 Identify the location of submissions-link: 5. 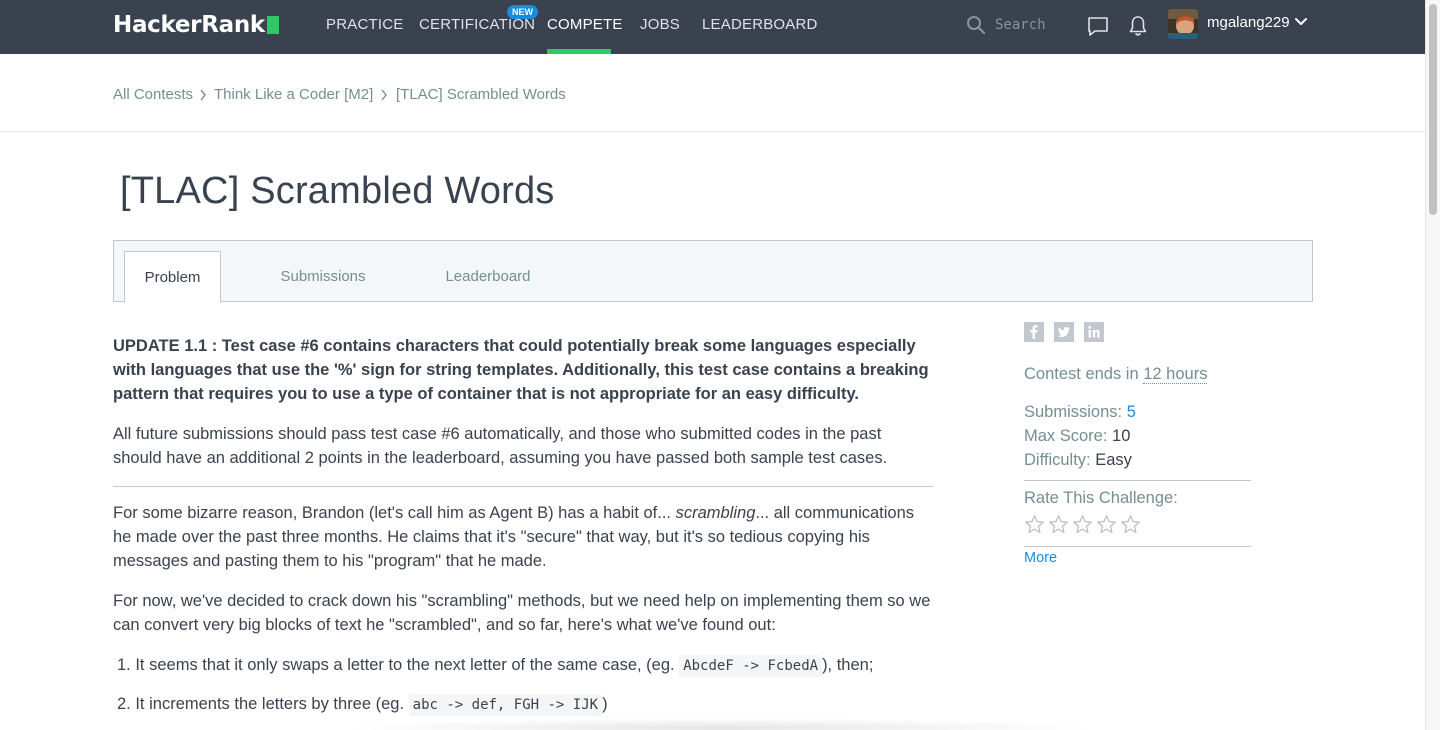
(1131, 412).